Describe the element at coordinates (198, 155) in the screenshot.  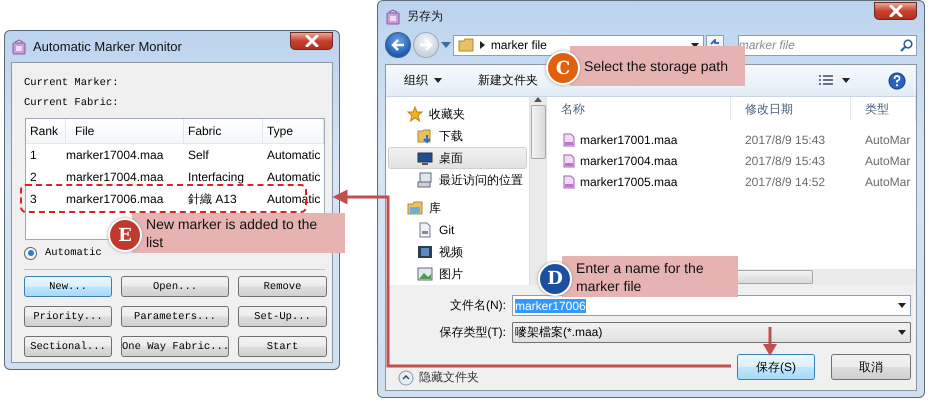
I see `table-cell-text: Self` at that location.